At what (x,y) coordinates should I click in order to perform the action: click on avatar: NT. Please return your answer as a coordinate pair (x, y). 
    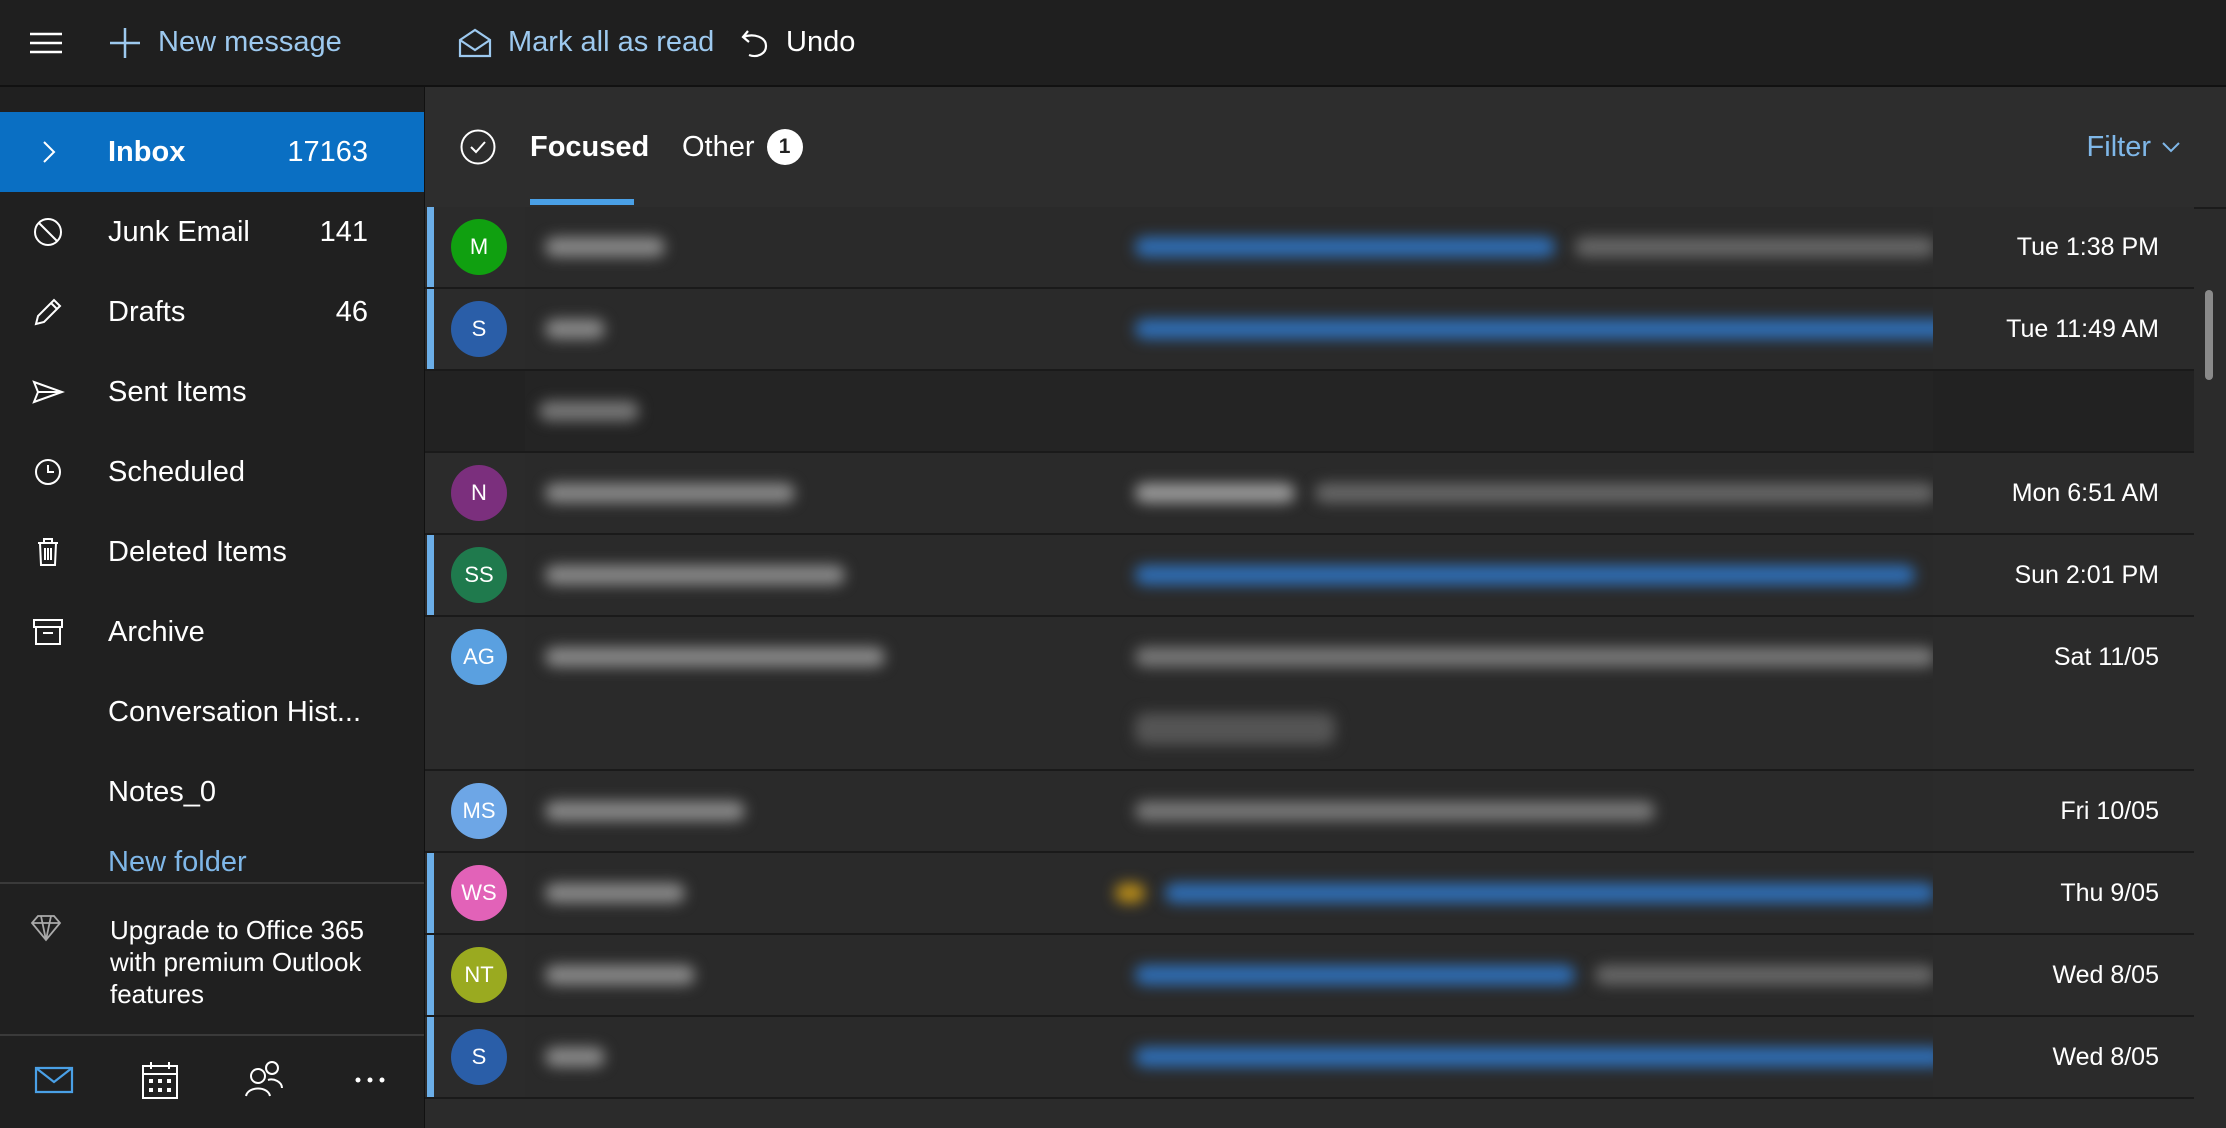
    Looking at the image, I should click on (479, 975).